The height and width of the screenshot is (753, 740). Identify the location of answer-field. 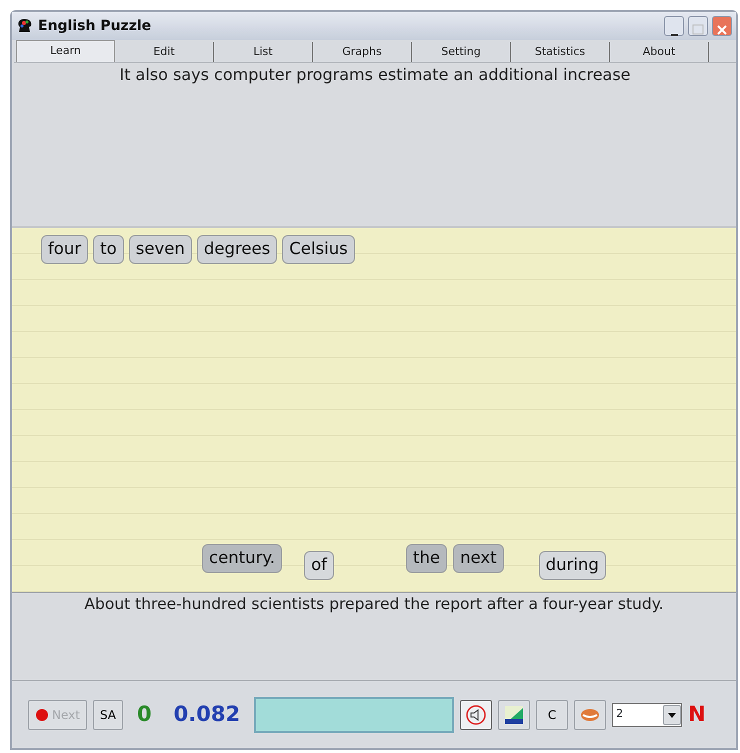
(354, 714).